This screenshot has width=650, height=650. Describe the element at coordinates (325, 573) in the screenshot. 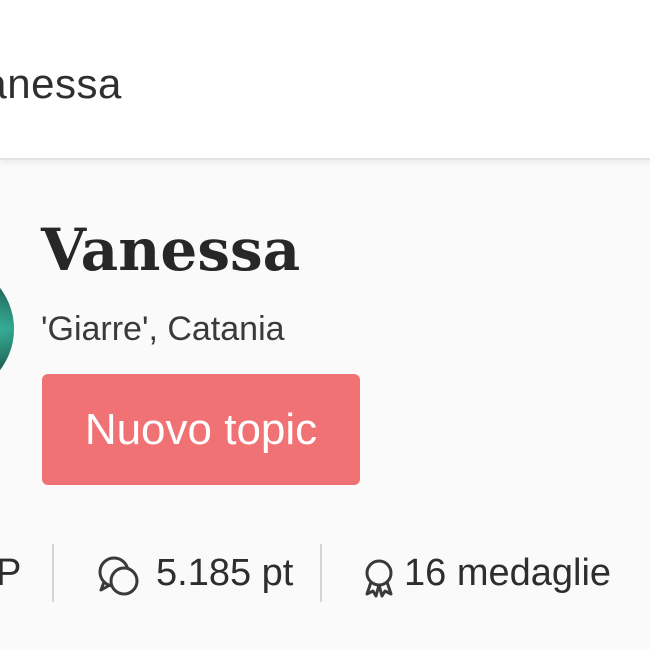

I see `stats-row: P 5.185 pt 16 medaglie` at that location.